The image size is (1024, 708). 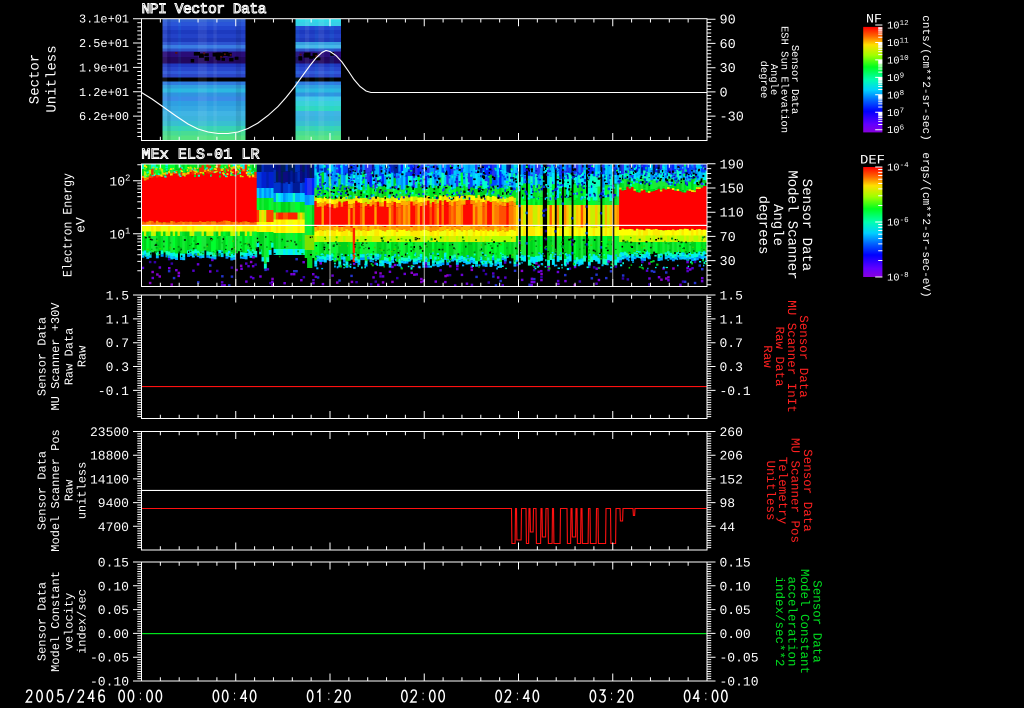 What do you see at coordinates (779, 621) in the screenshot?
I see `svg-text: index/sec**2` at bounding box center [779, 621].